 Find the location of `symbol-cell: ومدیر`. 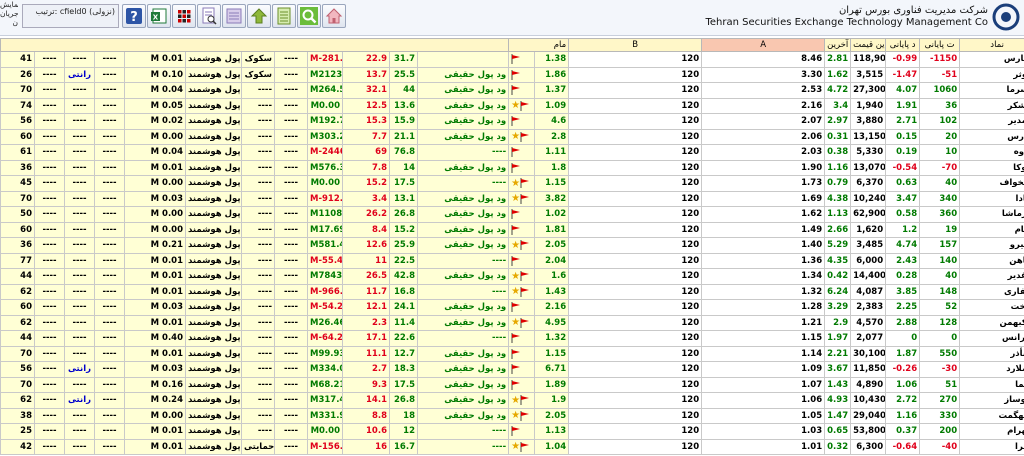

symbol-cell: ومدیر is located at coordinates (991, 121).